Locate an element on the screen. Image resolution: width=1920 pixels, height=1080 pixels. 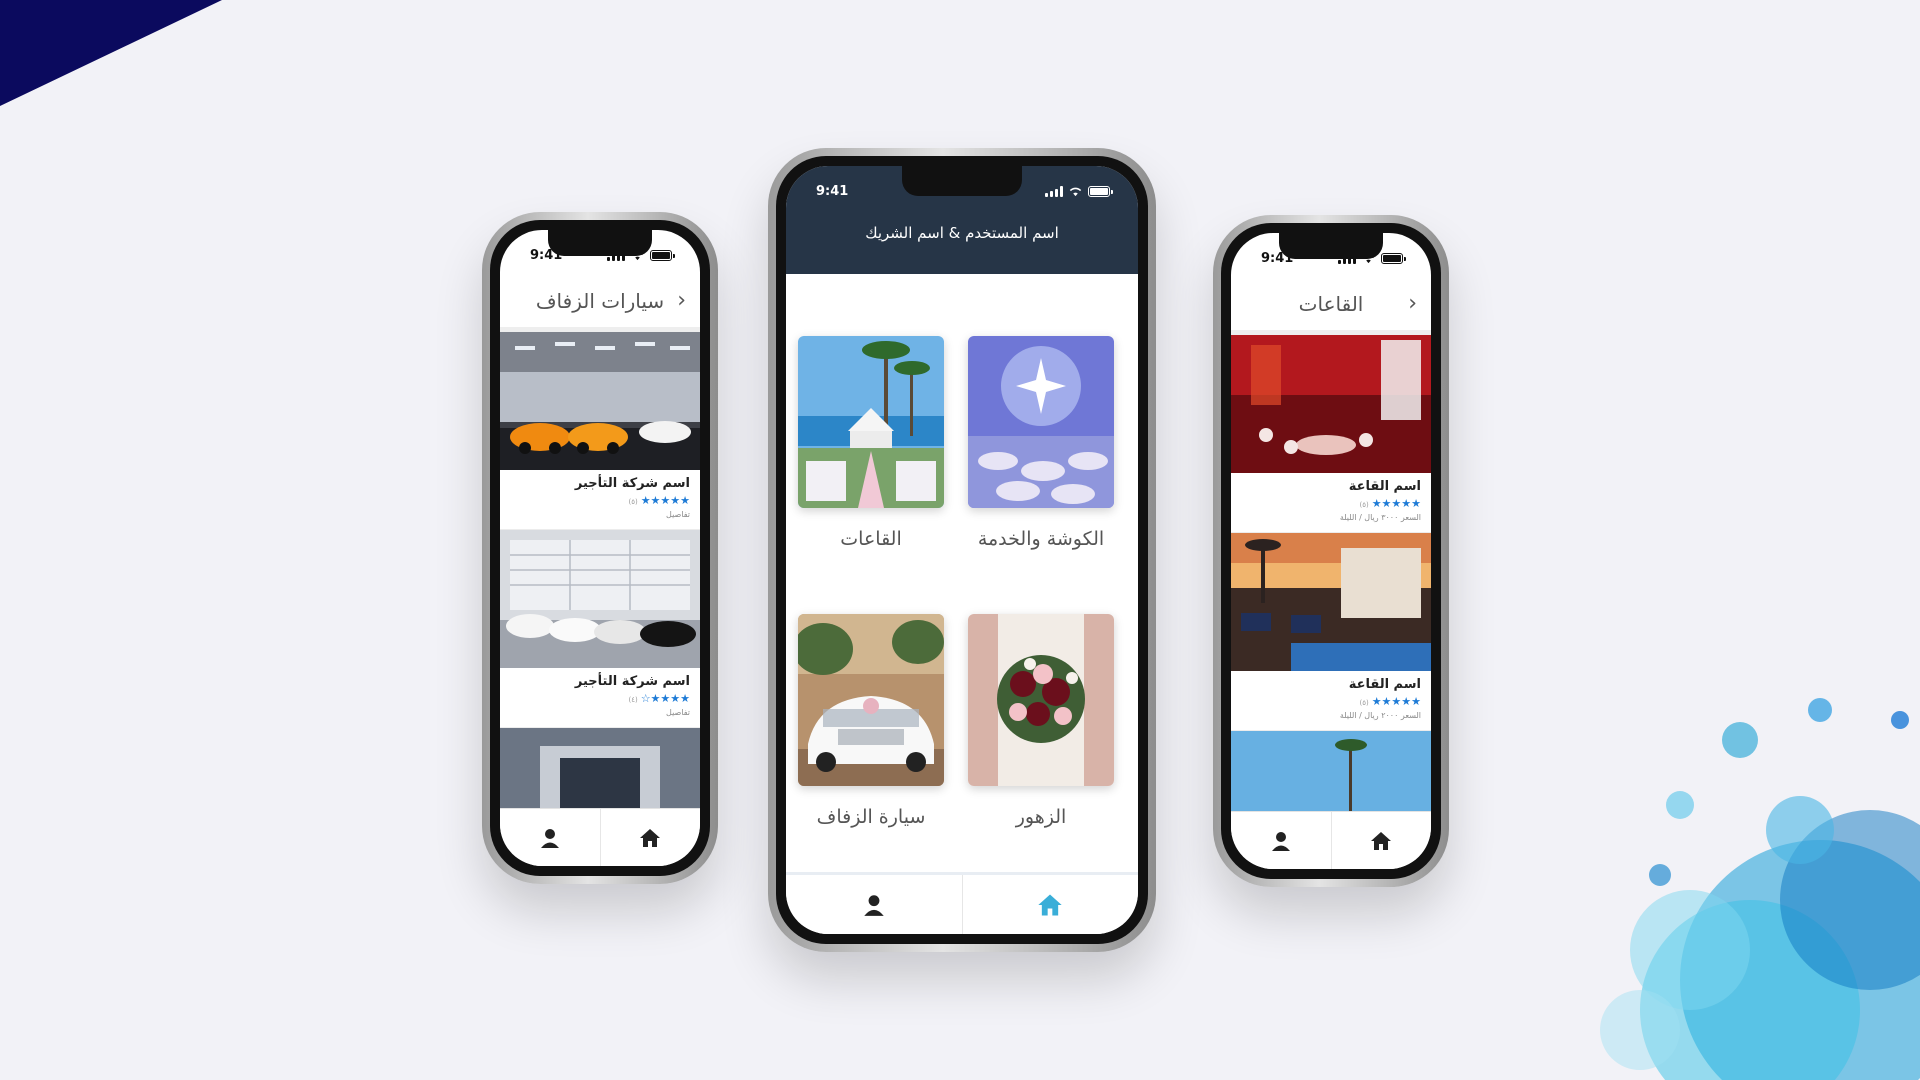
hall-price: السعر ٣٠٠٠ ريال / الليلة is located at coordinates (1380, 517).